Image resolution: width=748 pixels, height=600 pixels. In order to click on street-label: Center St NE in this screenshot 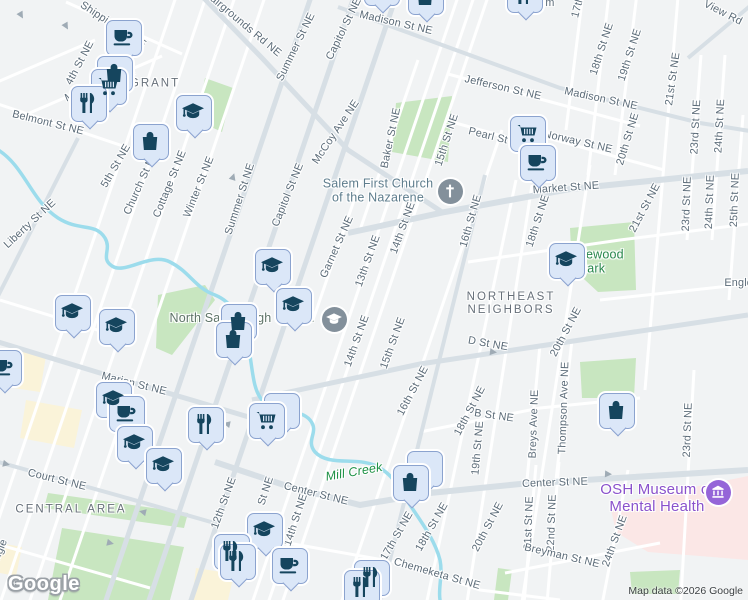, I will do `click(555, 482)`.